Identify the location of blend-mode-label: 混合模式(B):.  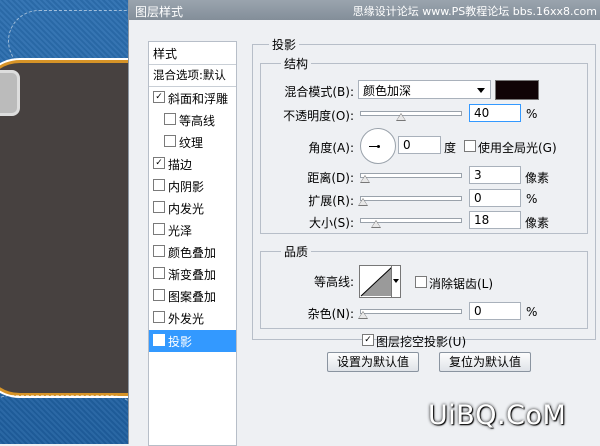
(319, 92).